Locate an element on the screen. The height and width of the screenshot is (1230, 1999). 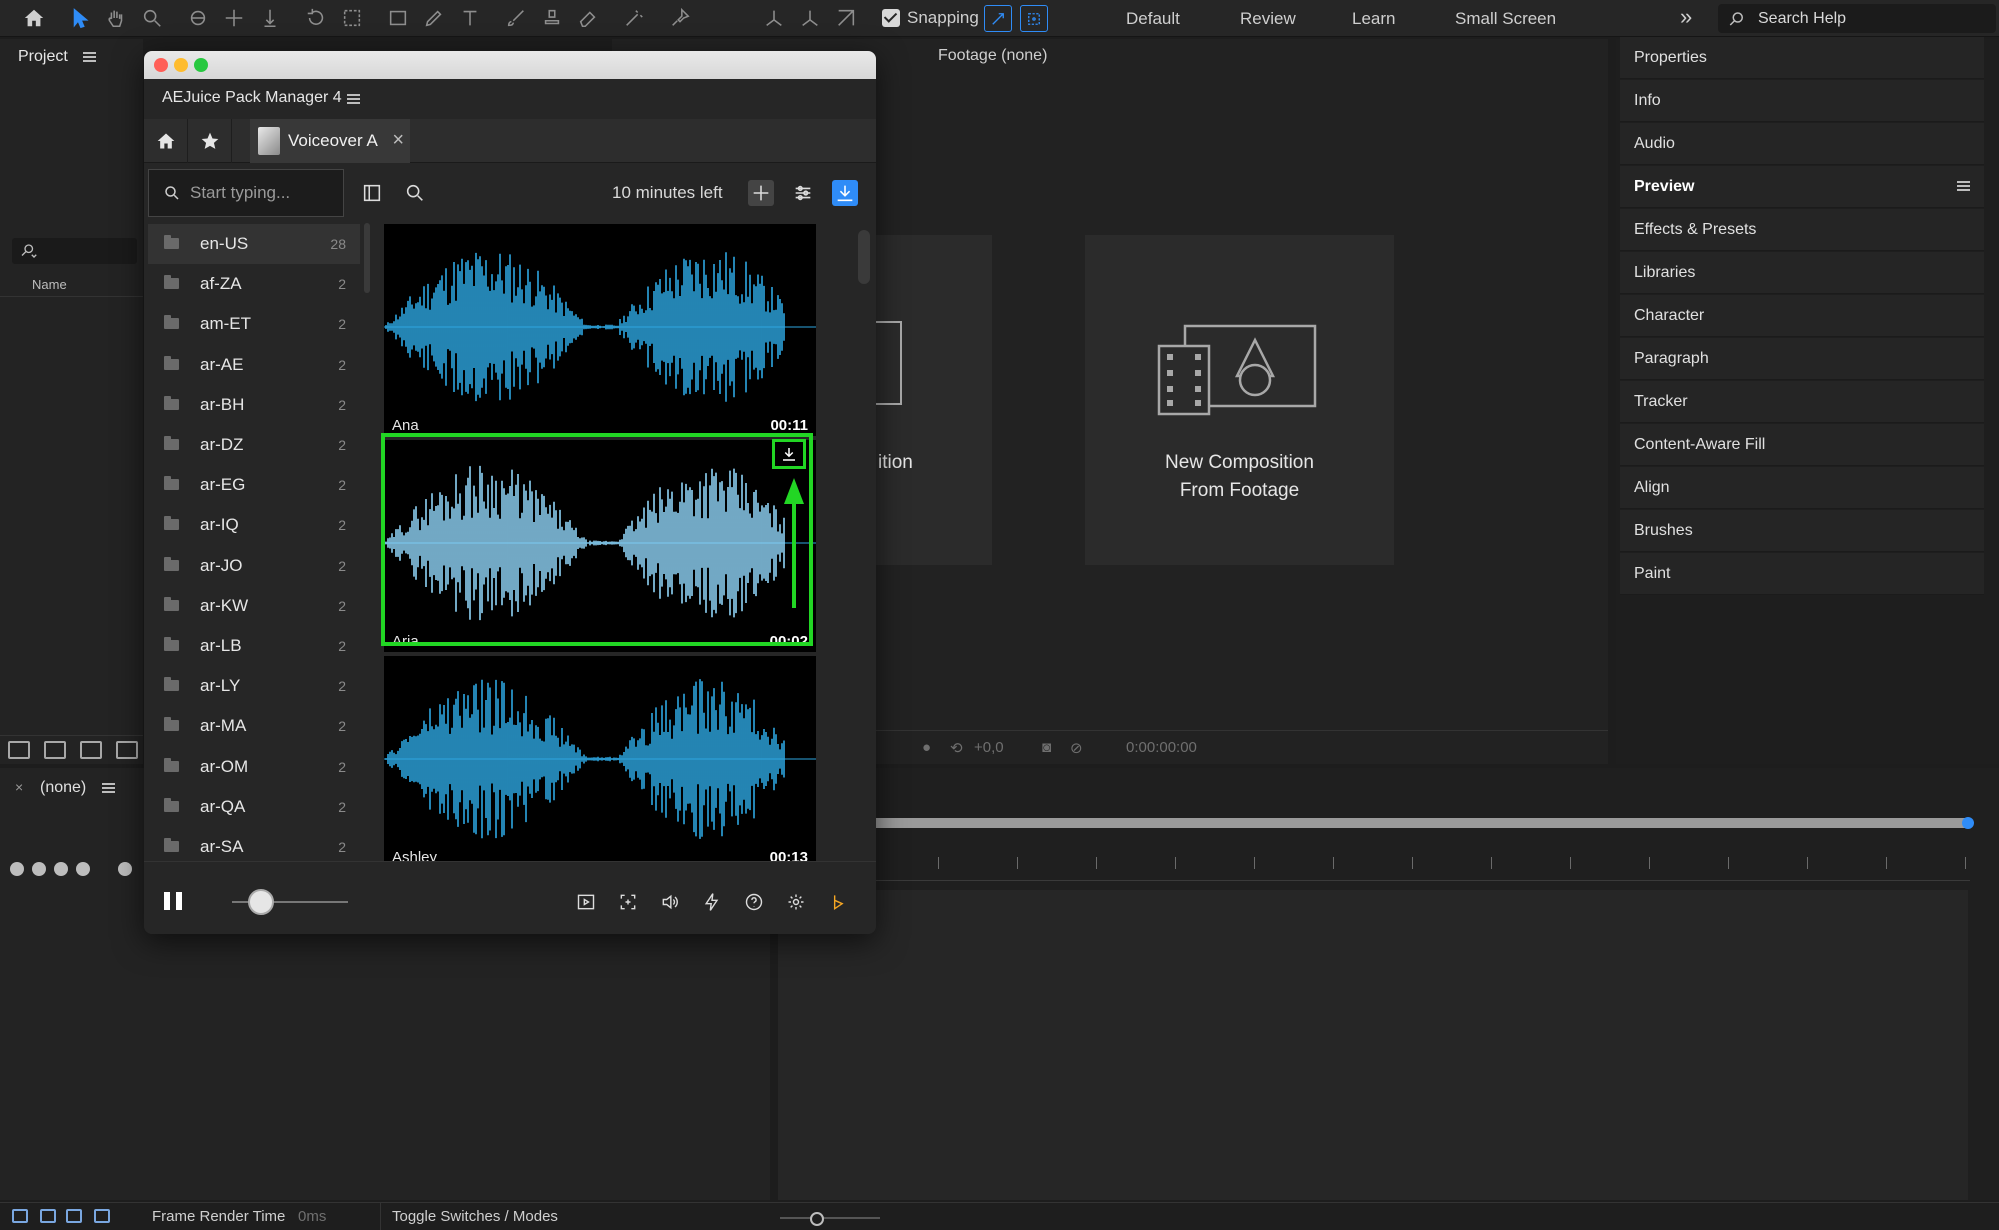
axis-view-icon is located at coordinates (846, 18).